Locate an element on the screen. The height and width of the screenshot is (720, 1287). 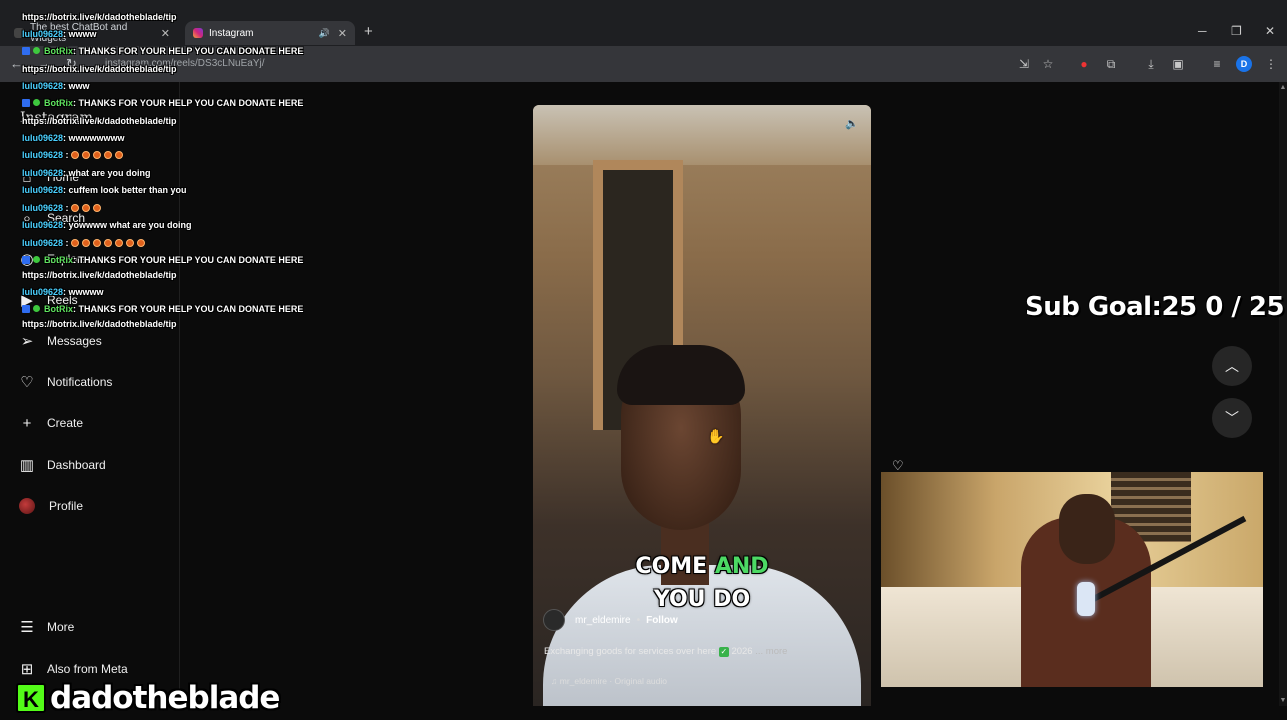
next-reel-button: ﹀ is located at coordinates (1232, 418).